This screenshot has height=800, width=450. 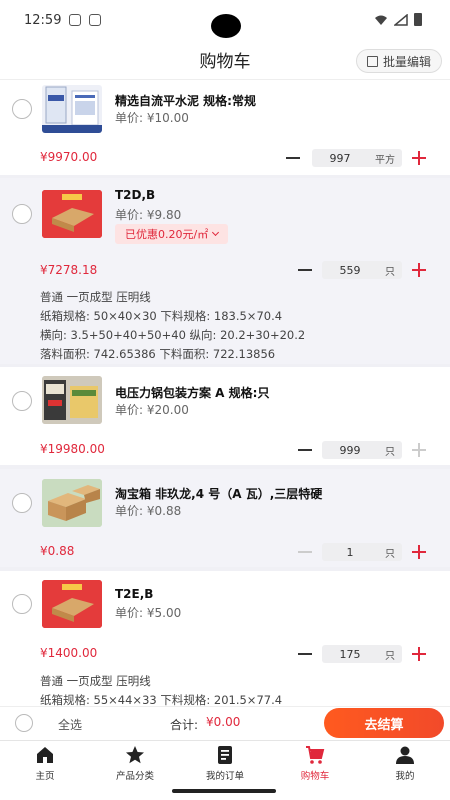 I want to click on shield-icon, so click(x=75, y=20).